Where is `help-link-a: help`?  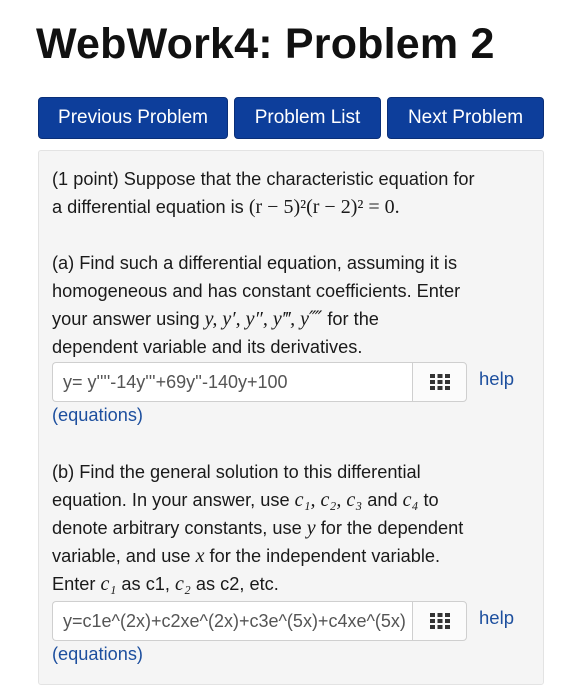
help-link-a: help is located at coordinates (496, 379).